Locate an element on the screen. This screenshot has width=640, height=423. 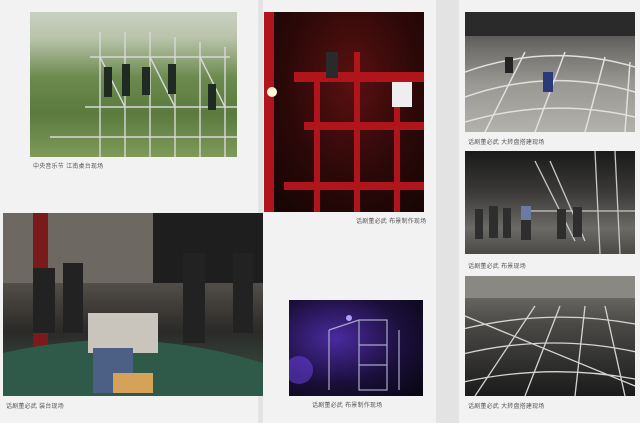
turntable-grid-photo is located at coordinates (550, 336).